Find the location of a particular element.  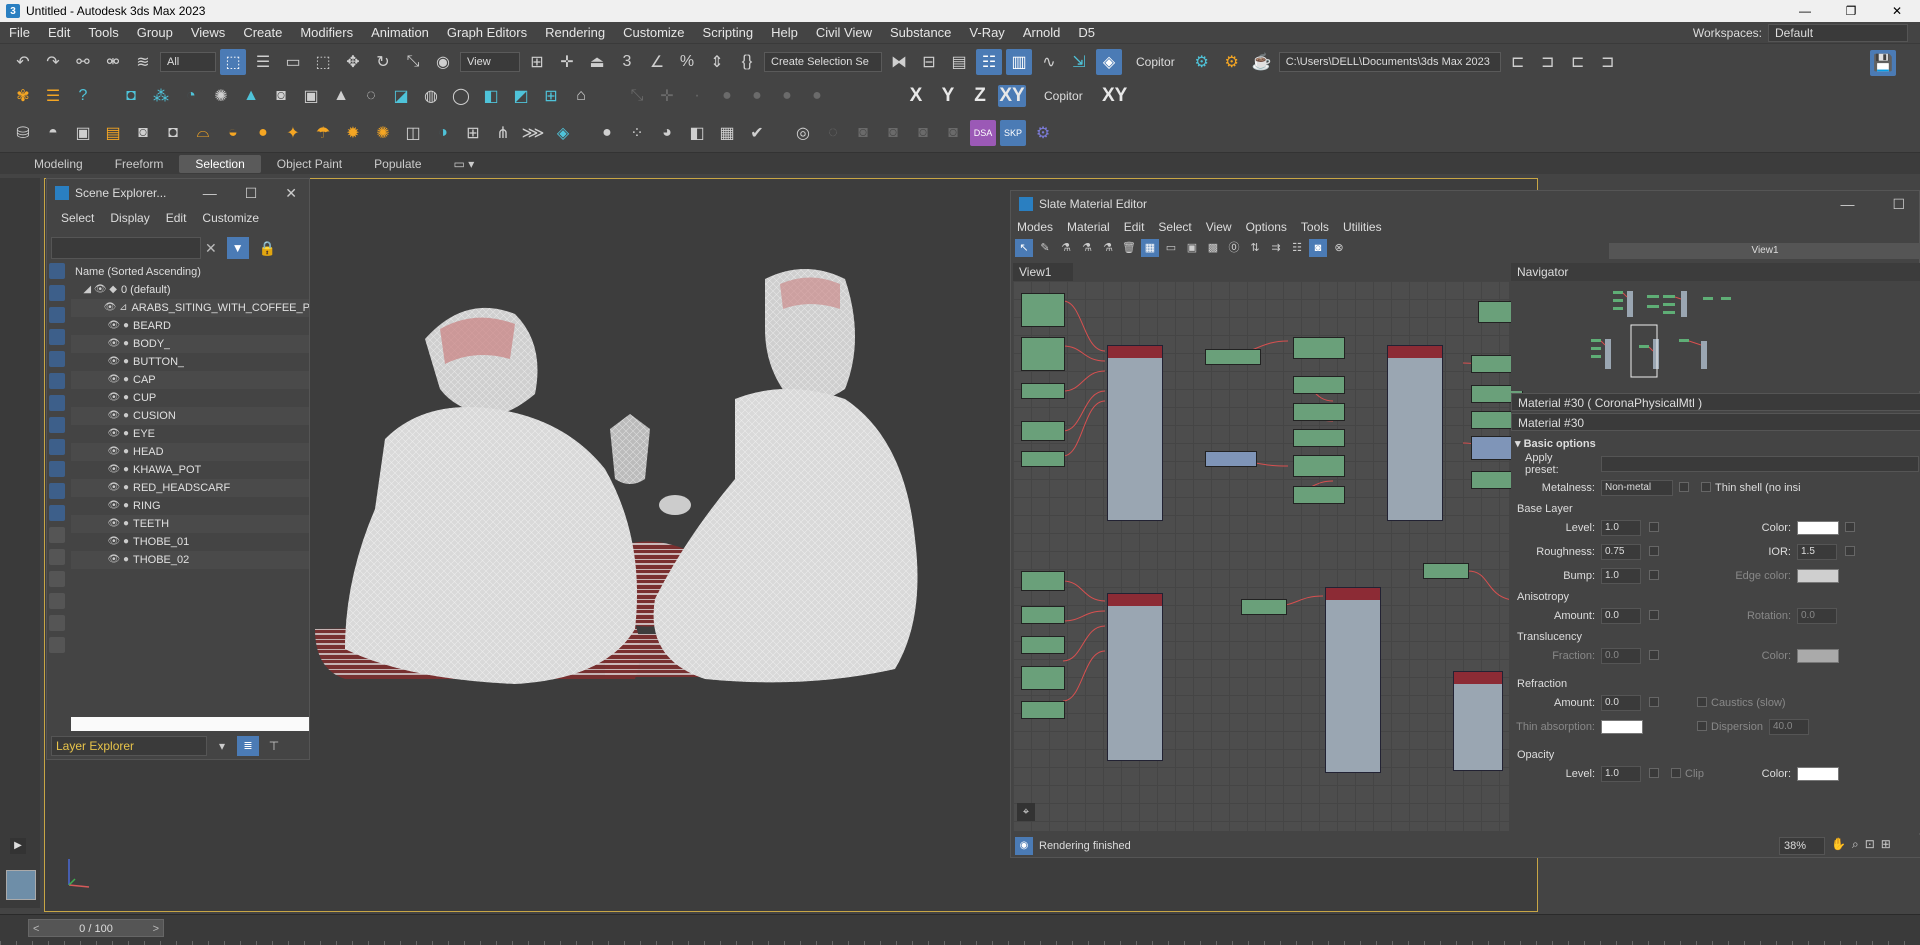

spinner-snap-icon: ⇕ is located at coordinates (717, 62).